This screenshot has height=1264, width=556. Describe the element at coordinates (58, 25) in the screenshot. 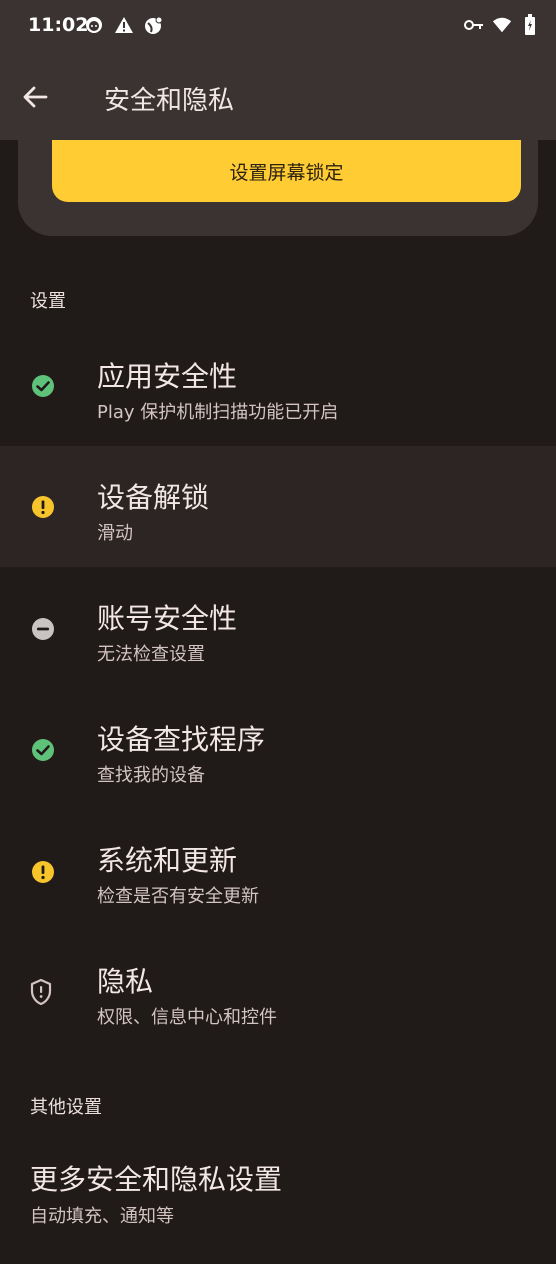

I see `status-time: 11:02` at that location.